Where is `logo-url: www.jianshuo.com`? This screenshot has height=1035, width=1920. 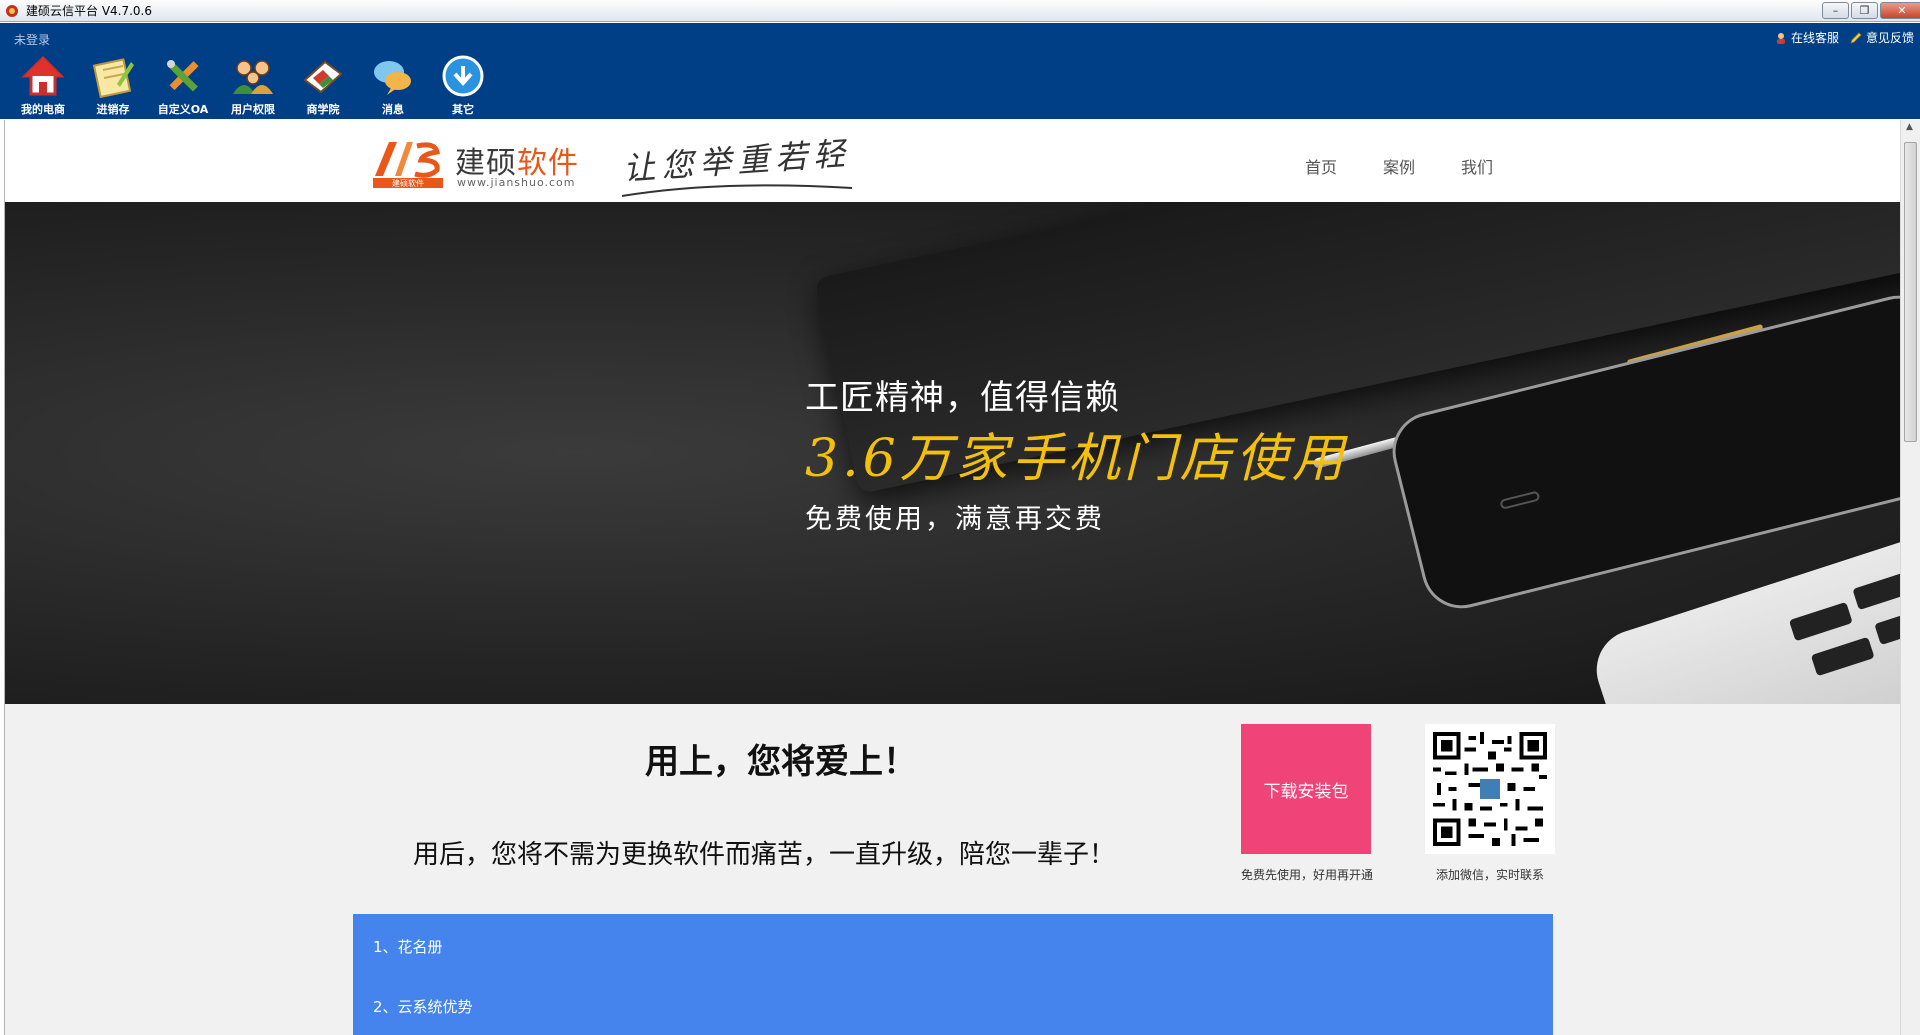
logo-url: www.jianshuo.com is located at coordinates (516, 182).